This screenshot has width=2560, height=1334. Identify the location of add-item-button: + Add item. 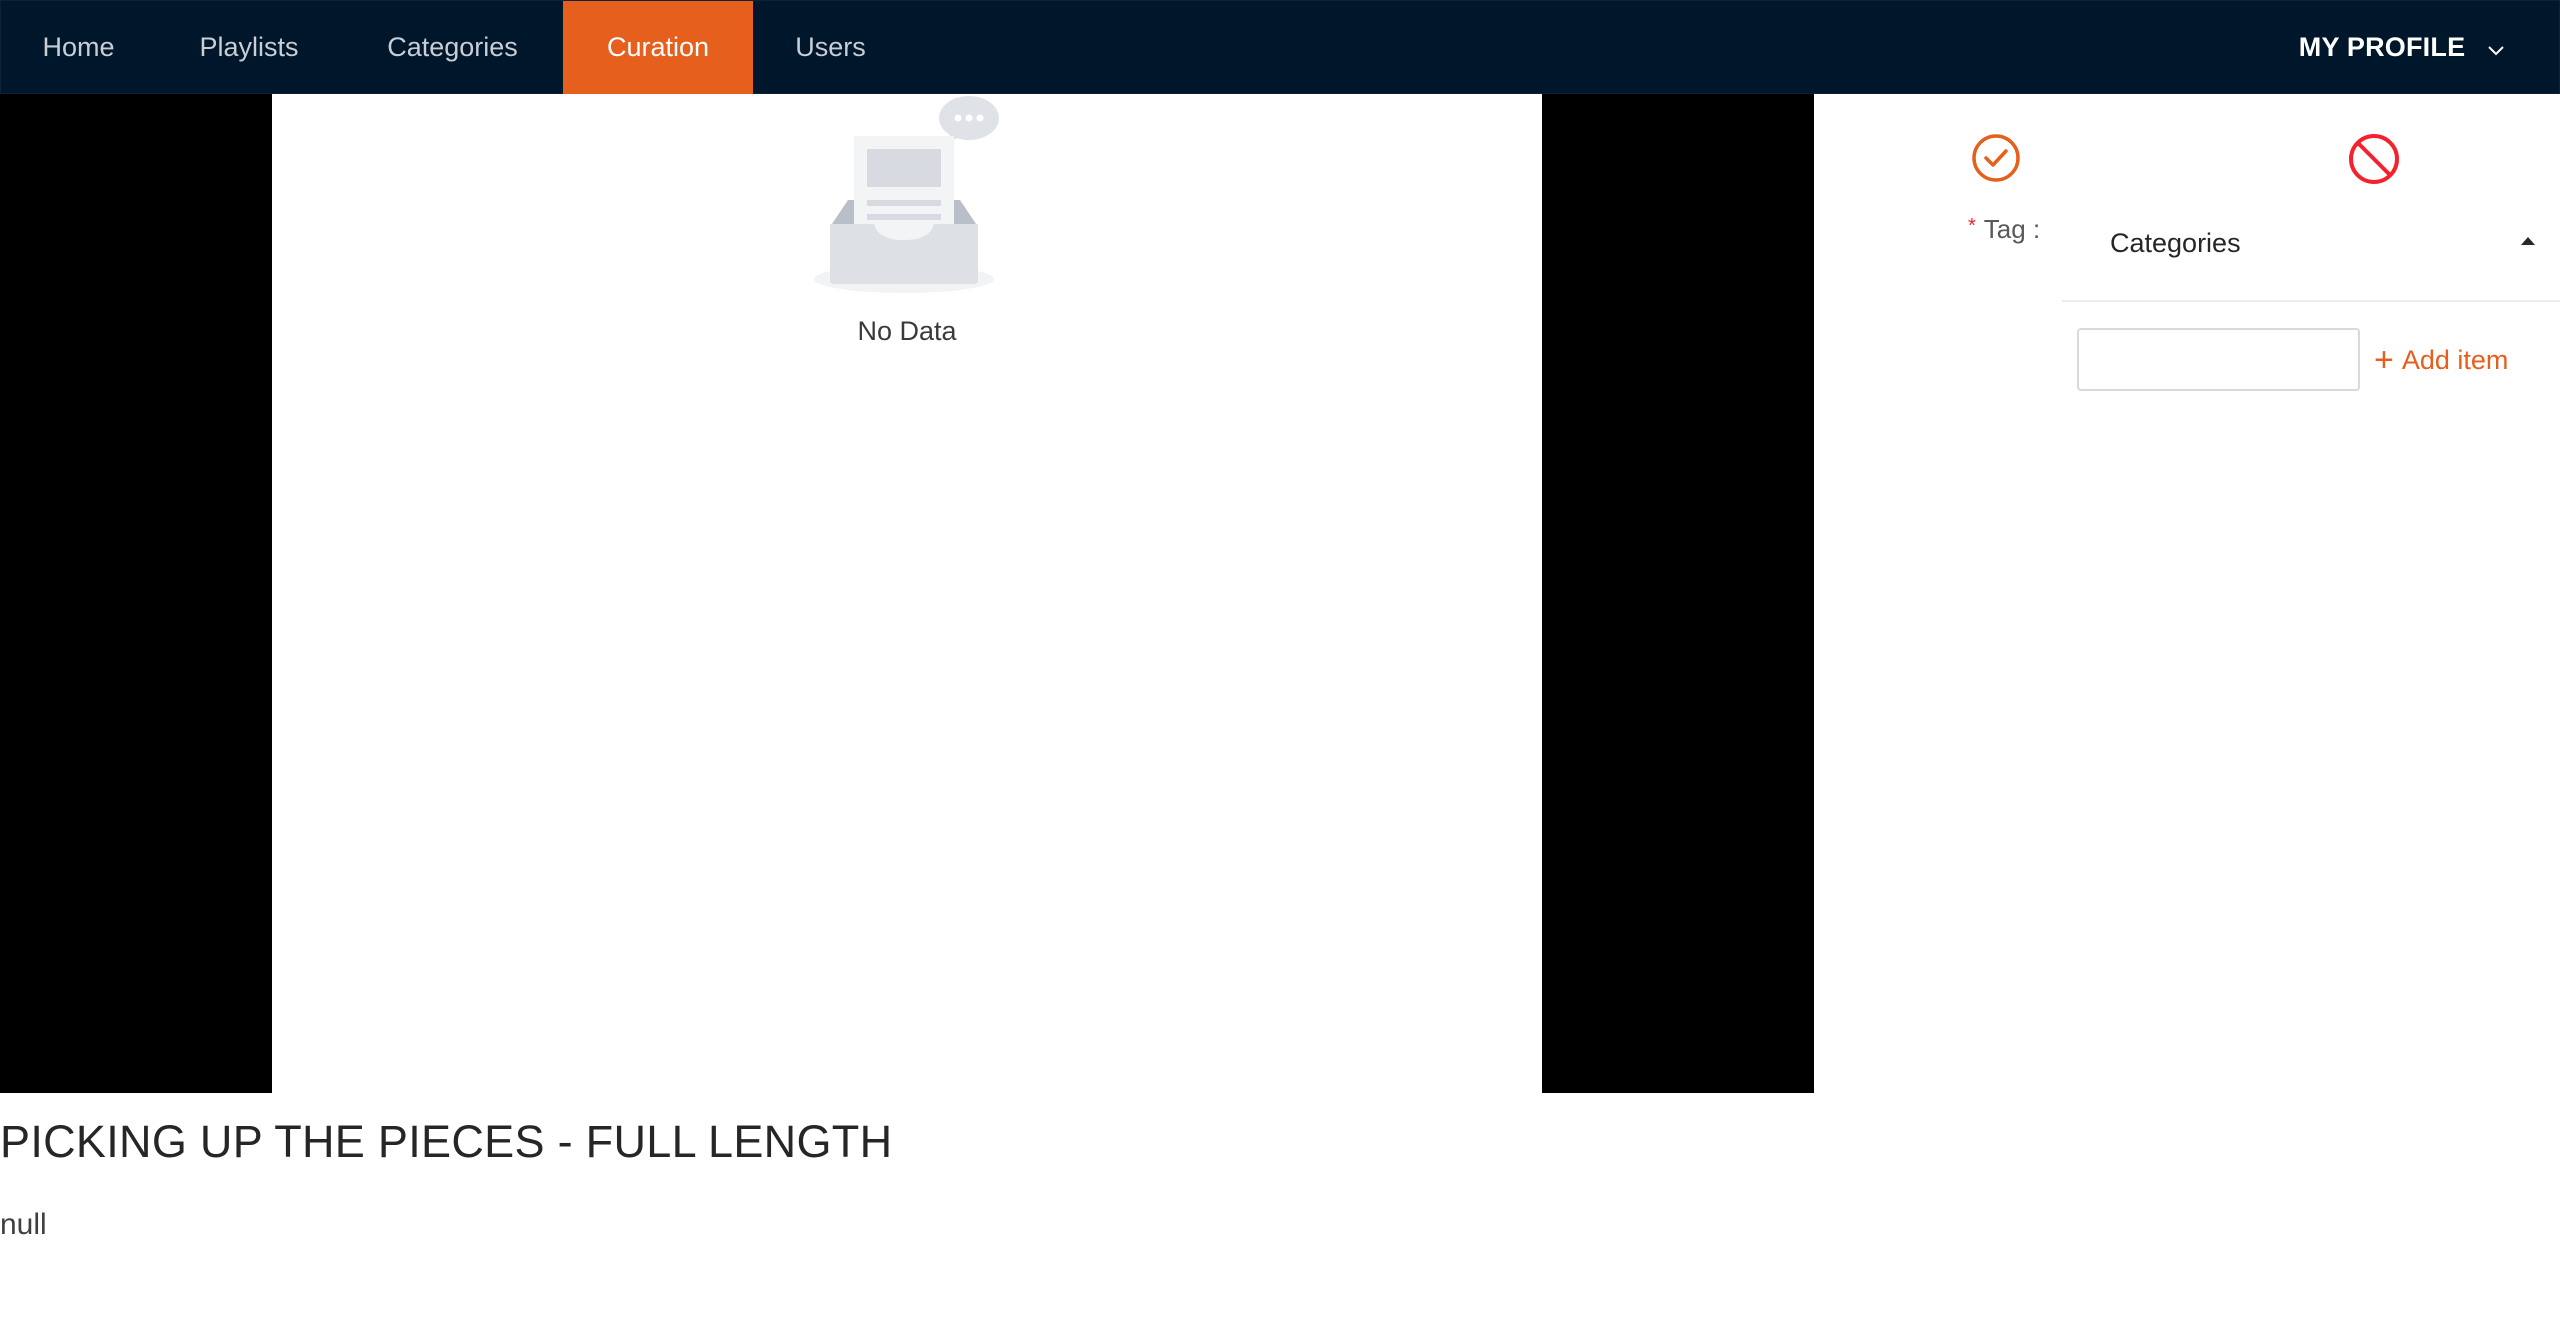
(2441, 360).